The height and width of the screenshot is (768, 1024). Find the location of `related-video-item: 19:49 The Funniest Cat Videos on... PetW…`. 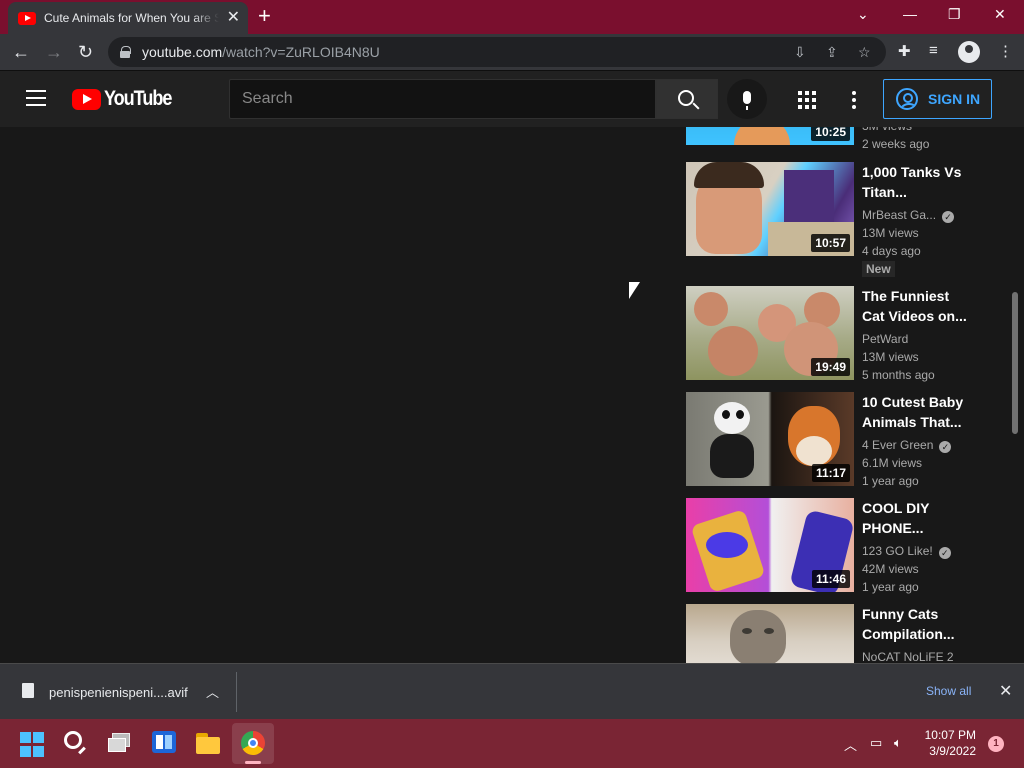

related-video-item: 19:49 The Funniest Cat Videos on... PetW… is located at coordinates (846, 336).